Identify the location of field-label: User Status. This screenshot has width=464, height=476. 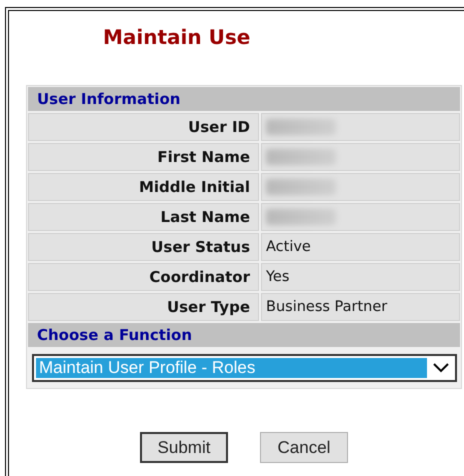
(143, 247).